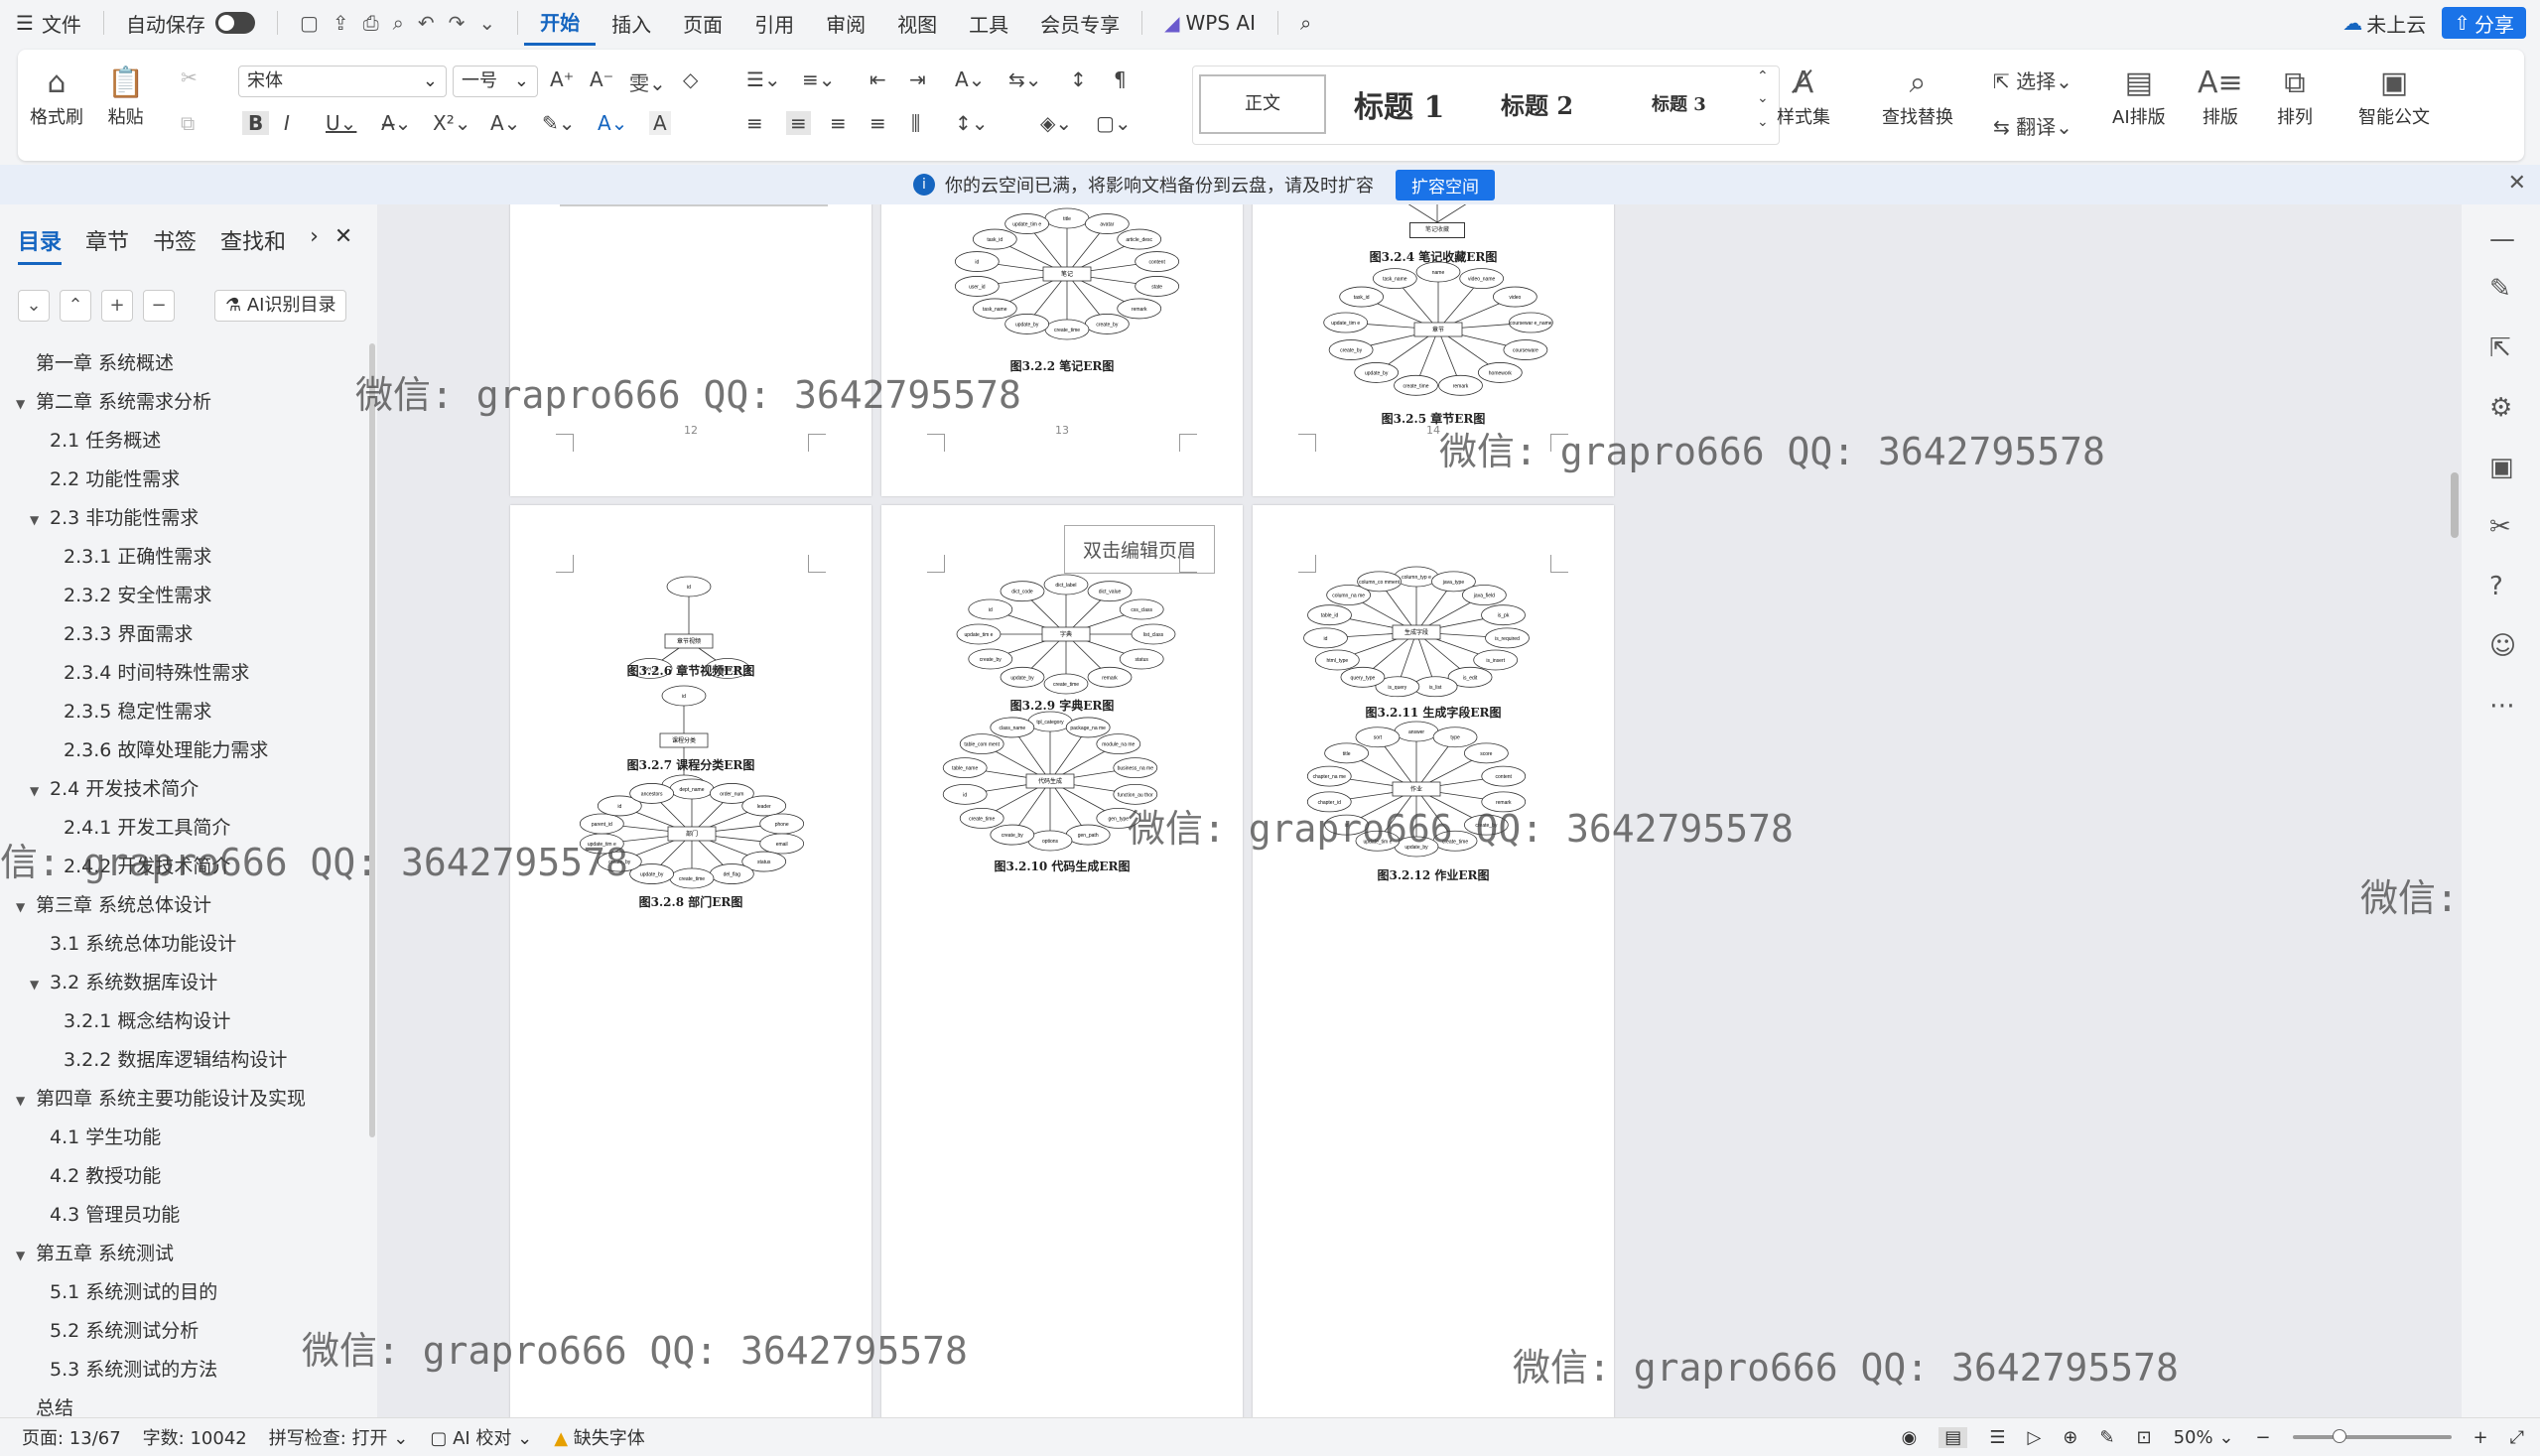  I want to click on more-icon: ⋯, so click(2502, 706).